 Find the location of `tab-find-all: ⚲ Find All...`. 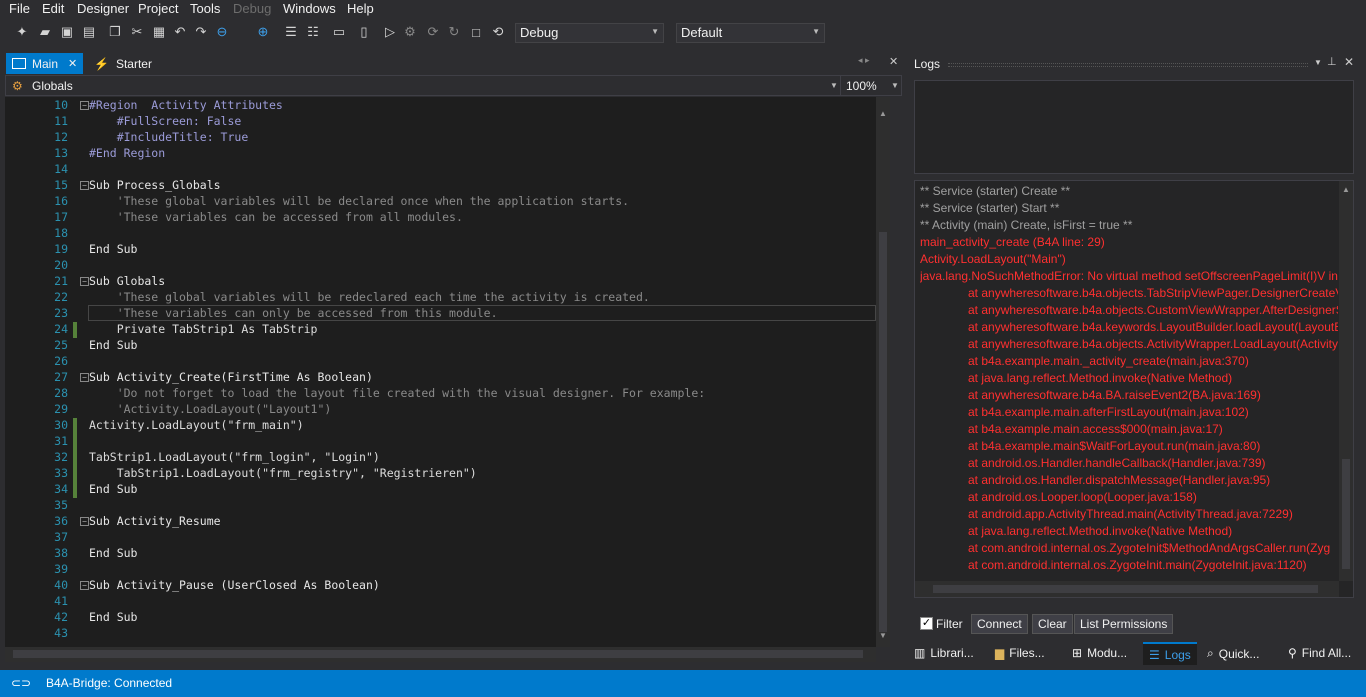

tab-find-all: ⚲ Find All... is located at coordinates (1319, 653).